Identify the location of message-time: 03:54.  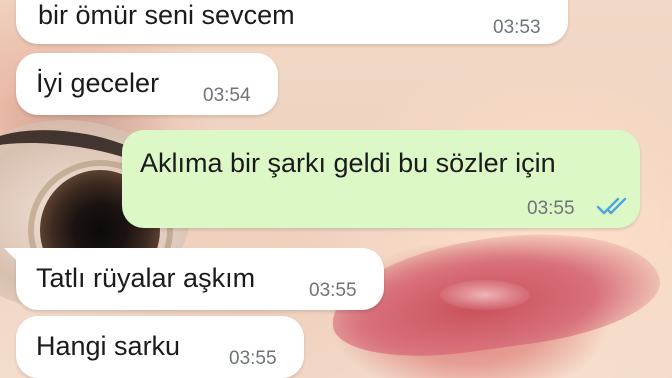
(227, 95).